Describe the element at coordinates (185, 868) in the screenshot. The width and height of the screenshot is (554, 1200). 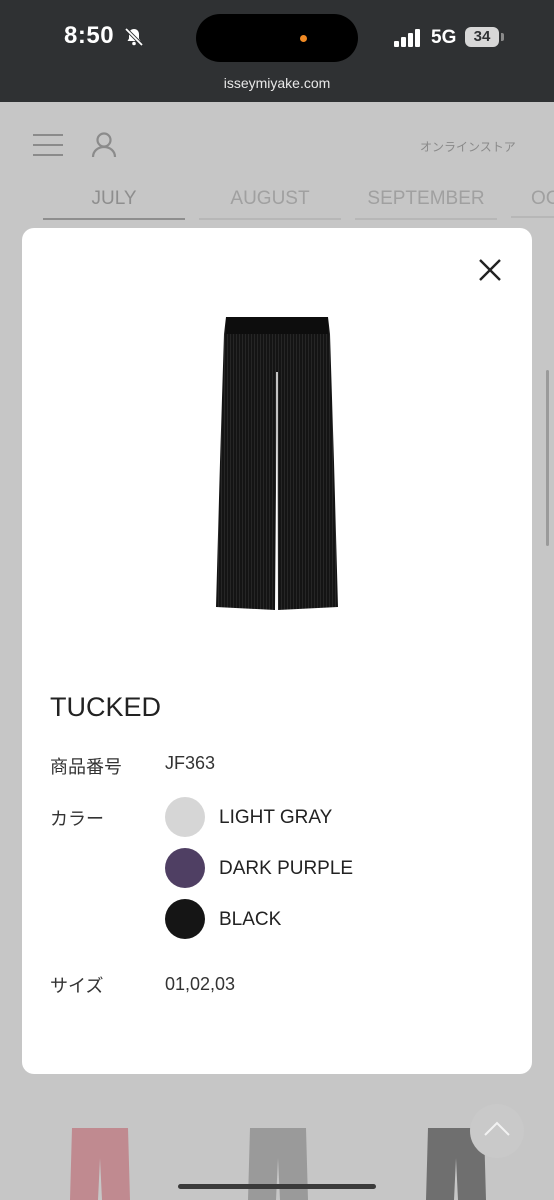
I see `swatch-dark-purple` at that location.